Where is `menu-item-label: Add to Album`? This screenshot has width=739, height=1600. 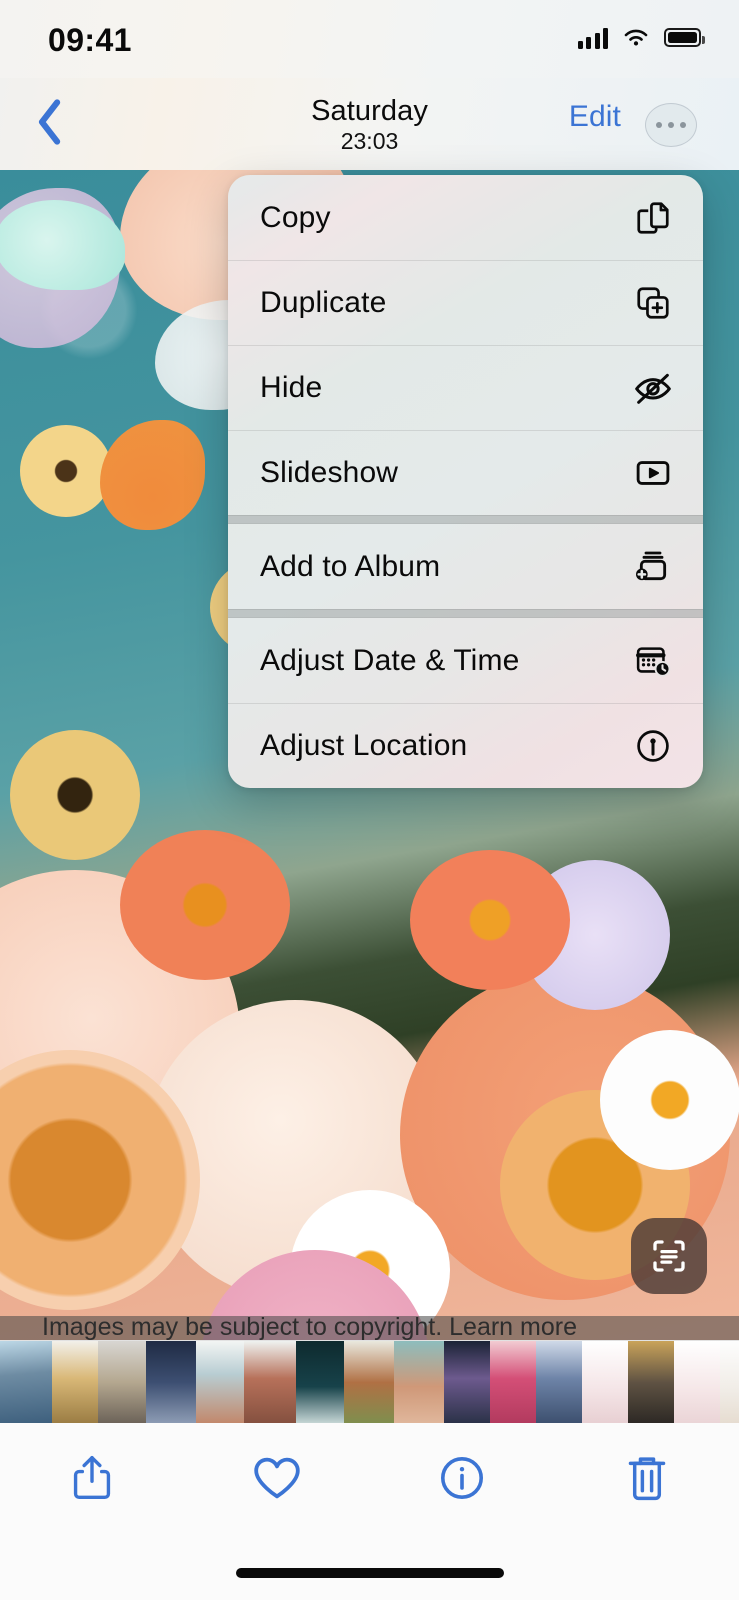 menu-item-label: Add to Album is located at coordinates (350, 566).